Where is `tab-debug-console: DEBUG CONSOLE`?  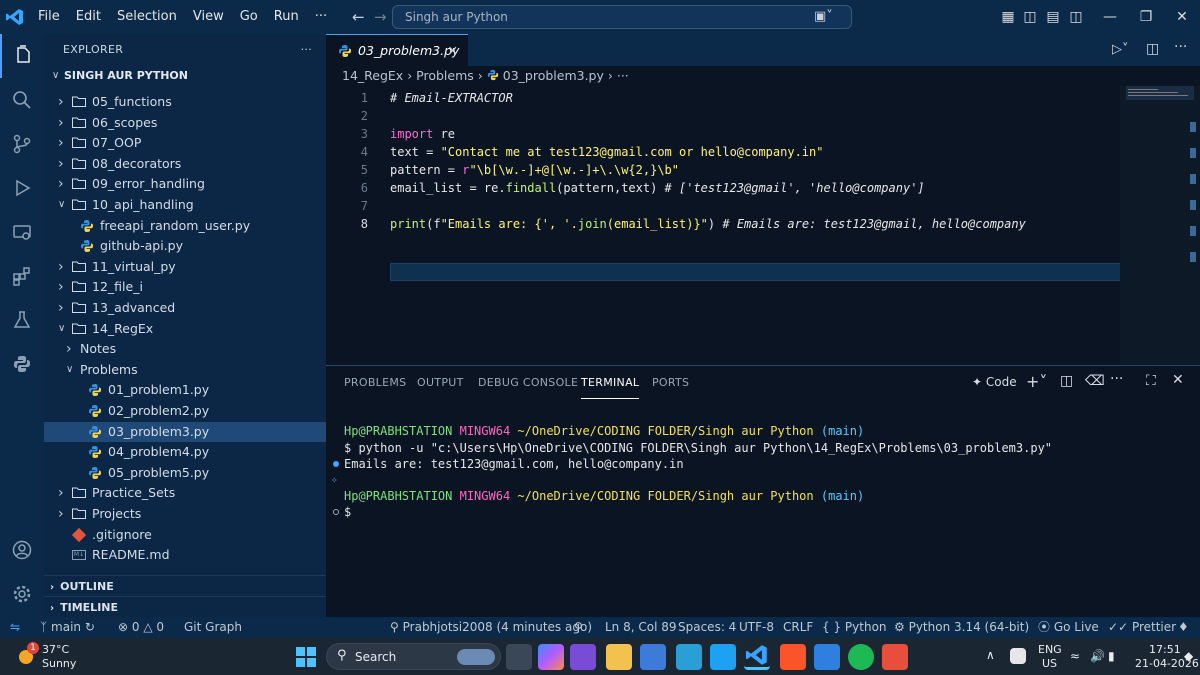
tab-debug-console: DEBUG CONSOLE is located at coordinates (528, 383).